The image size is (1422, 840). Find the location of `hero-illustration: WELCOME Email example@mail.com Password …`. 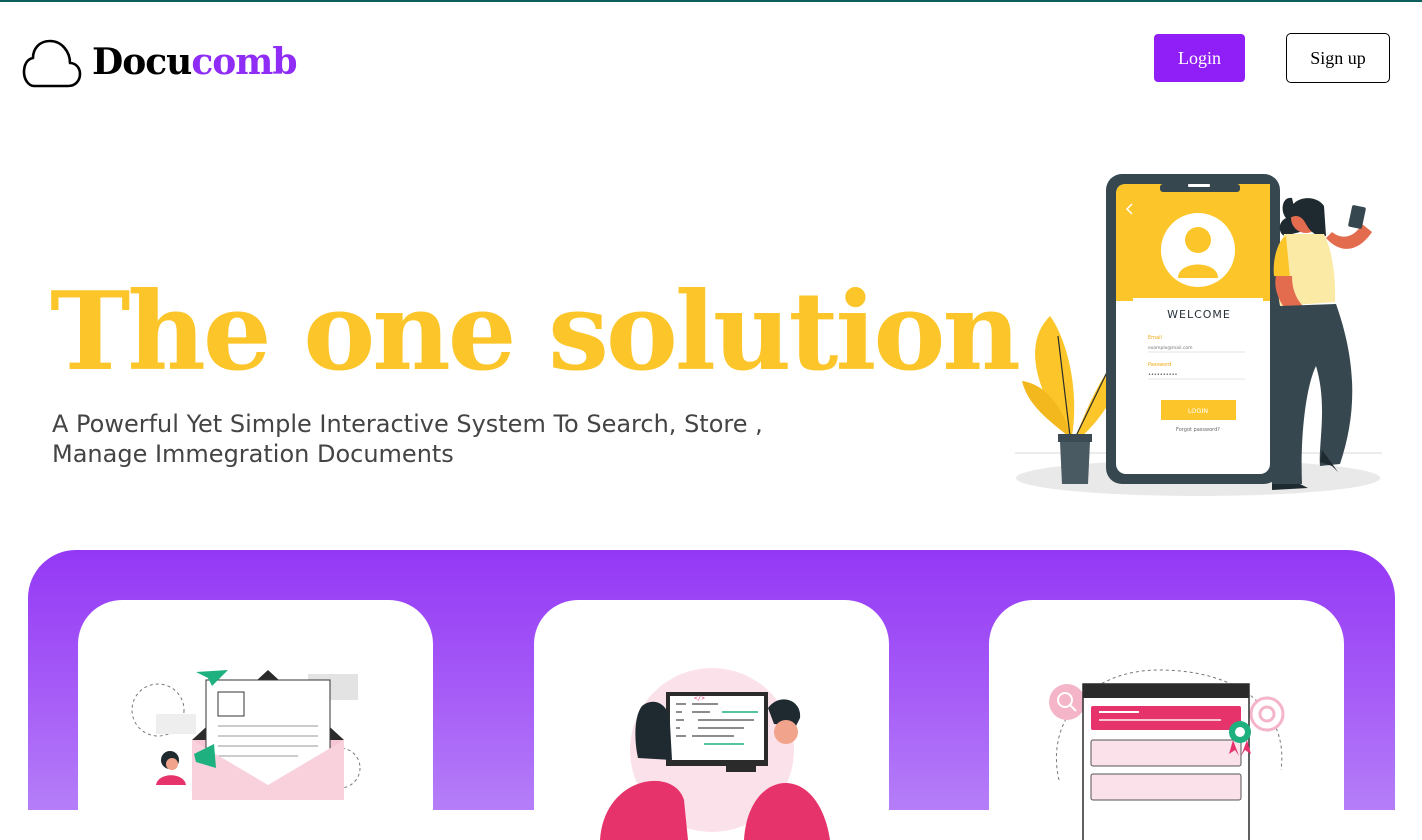

hero-illustration: WELCOME Email example@mail.com Password … is located at coordinates (1198, 335).